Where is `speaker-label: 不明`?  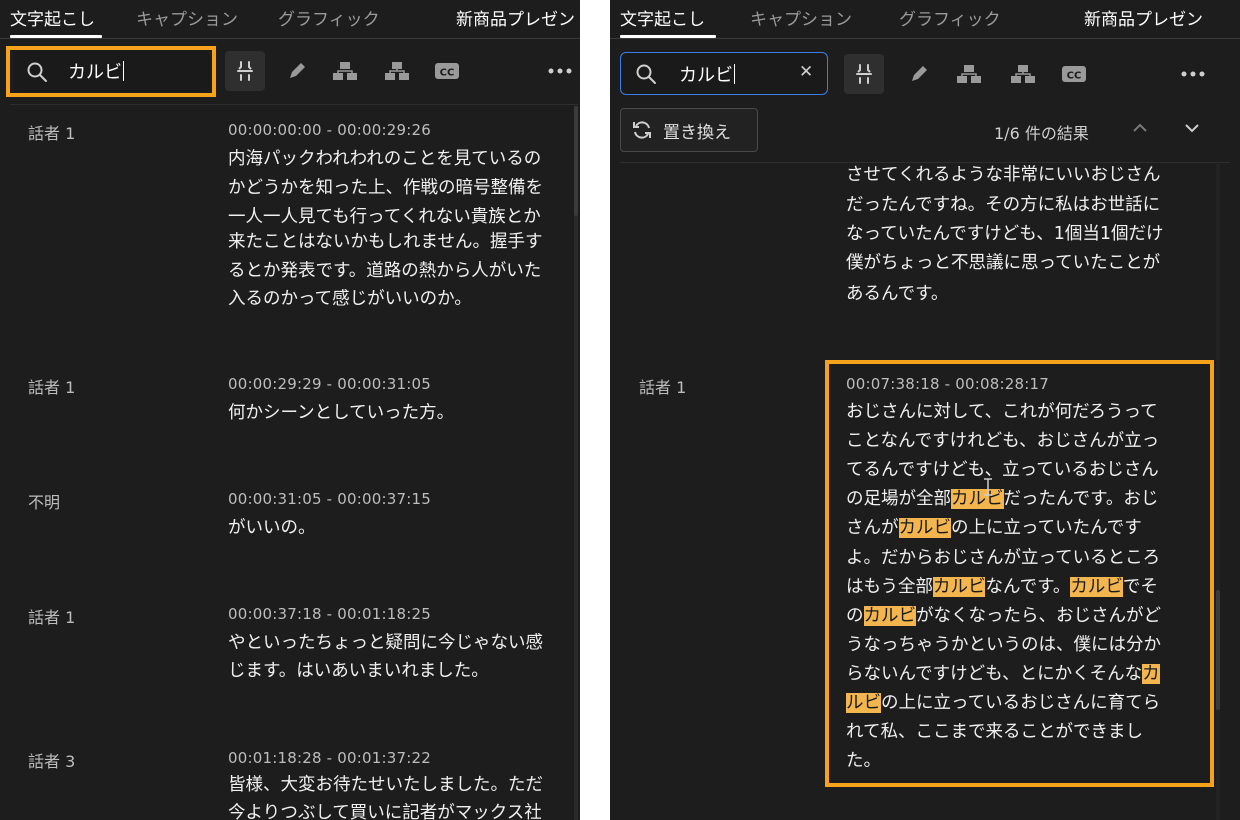 speaker-label: 不明 is located at coordinates (44, 501).